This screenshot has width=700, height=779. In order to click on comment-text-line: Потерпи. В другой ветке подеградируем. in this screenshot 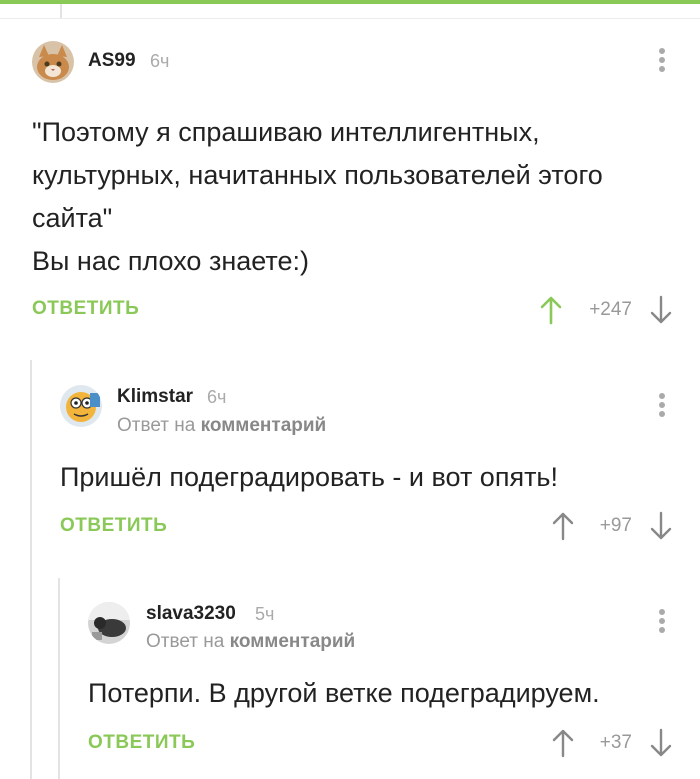, I will do `click(344, 693)`.